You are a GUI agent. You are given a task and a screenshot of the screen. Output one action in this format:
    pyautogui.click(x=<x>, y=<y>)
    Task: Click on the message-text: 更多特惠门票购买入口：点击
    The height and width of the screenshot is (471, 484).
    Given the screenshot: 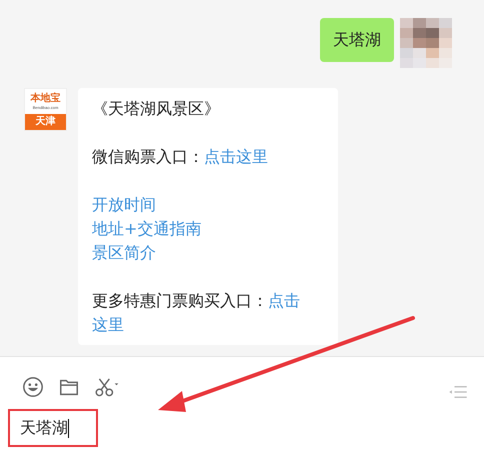 What is the action you would take?
    pyautogui.click(x=196, y=301)
    